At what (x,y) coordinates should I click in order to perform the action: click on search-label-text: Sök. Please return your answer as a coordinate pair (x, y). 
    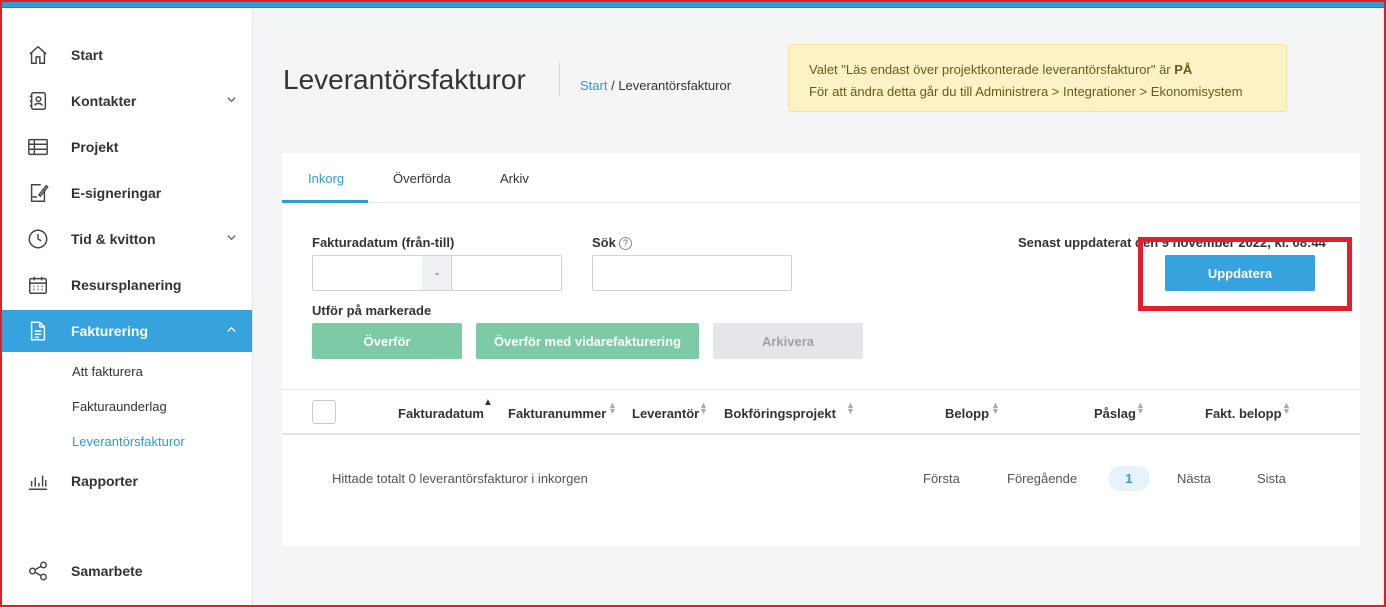
    Looking at the image, I should click on (604, 242).